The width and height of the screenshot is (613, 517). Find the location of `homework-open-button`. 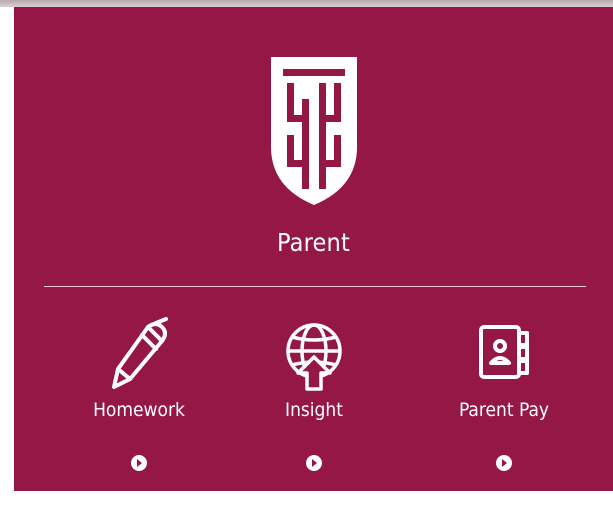

homework-open-button is located at coordinates (139, 463).